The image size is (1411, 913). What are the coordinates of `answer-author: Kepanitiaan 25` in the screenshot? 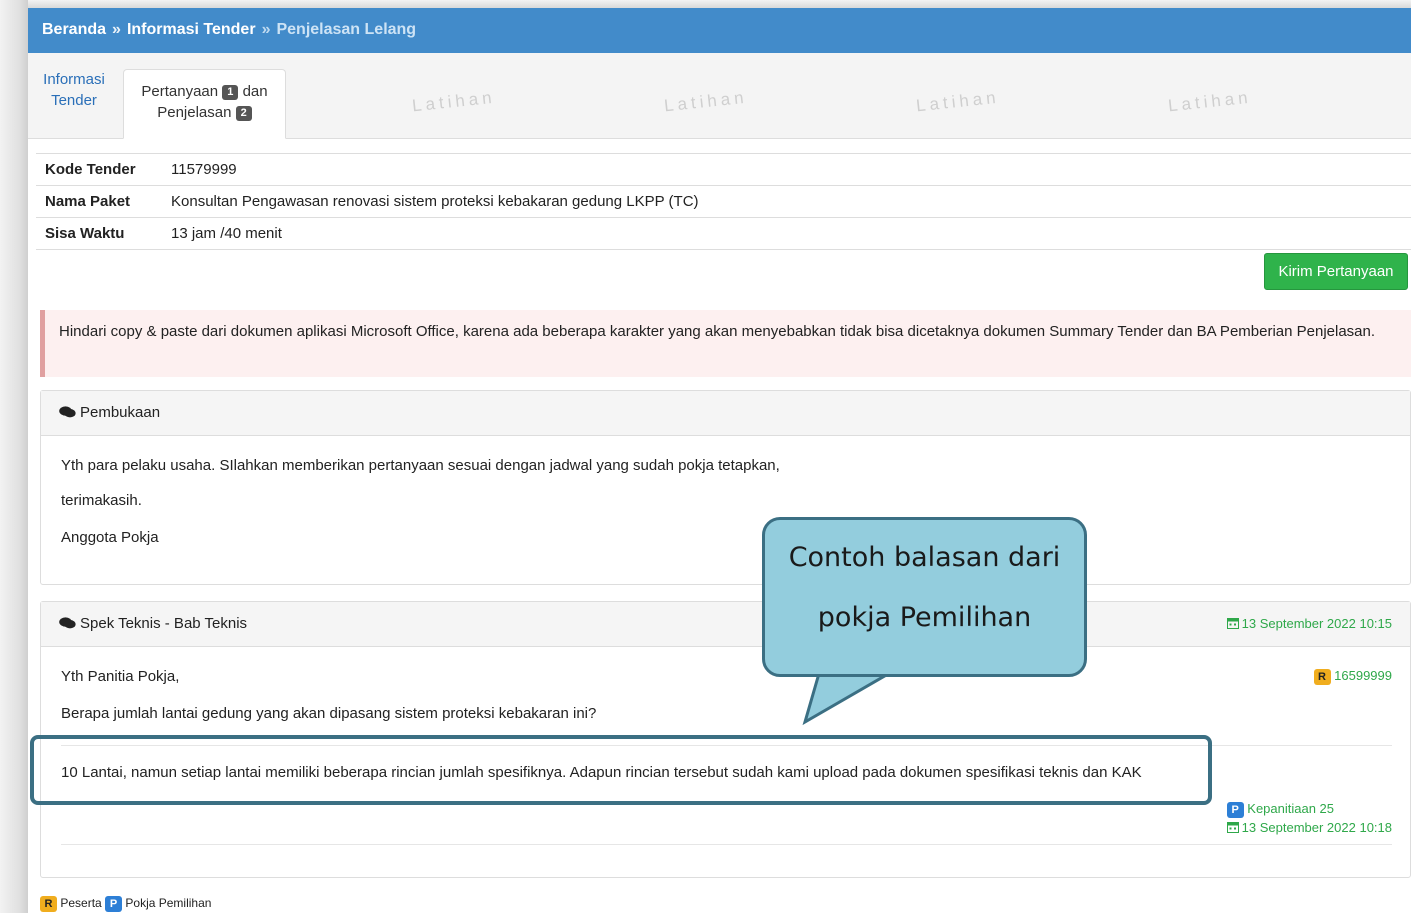 It's located at (1291, 808).